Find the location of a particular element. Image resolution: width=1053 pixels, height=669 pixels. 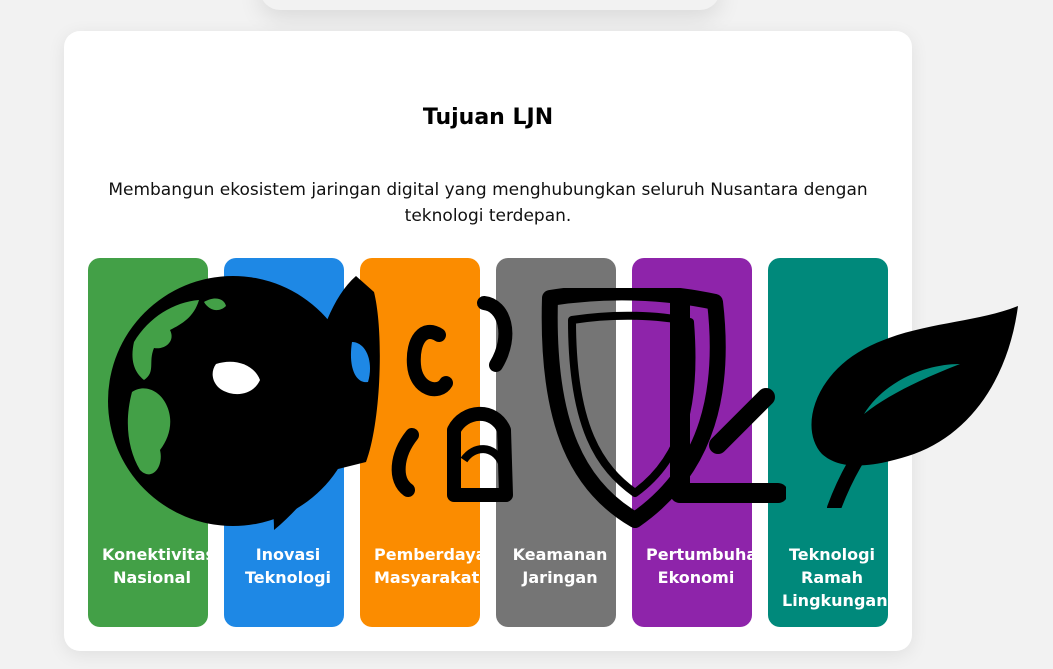

goal-tile-pertumbuhan: Pertumbuhan Ekonomi is located at coordinates (700, 442).